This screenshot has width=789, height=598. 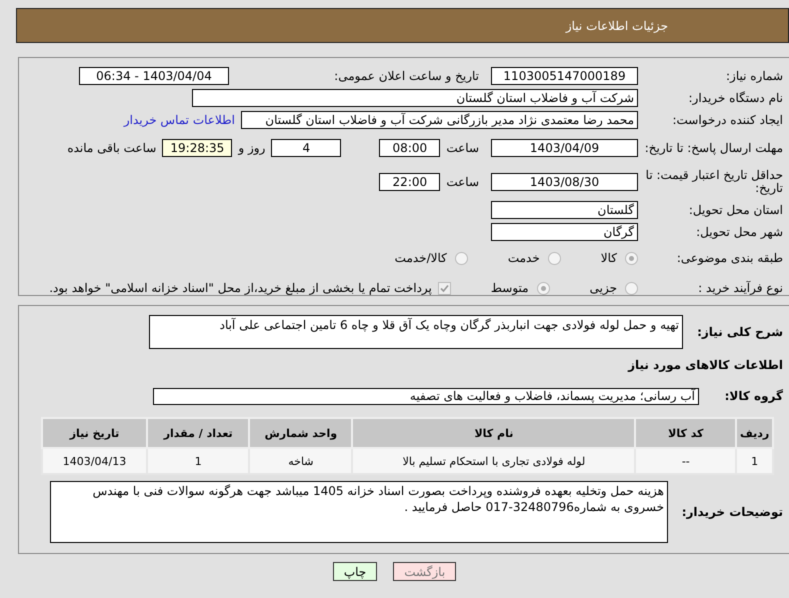 I want to click on field-label: شرح کلی نیاز:, so click(x=740, y=332).